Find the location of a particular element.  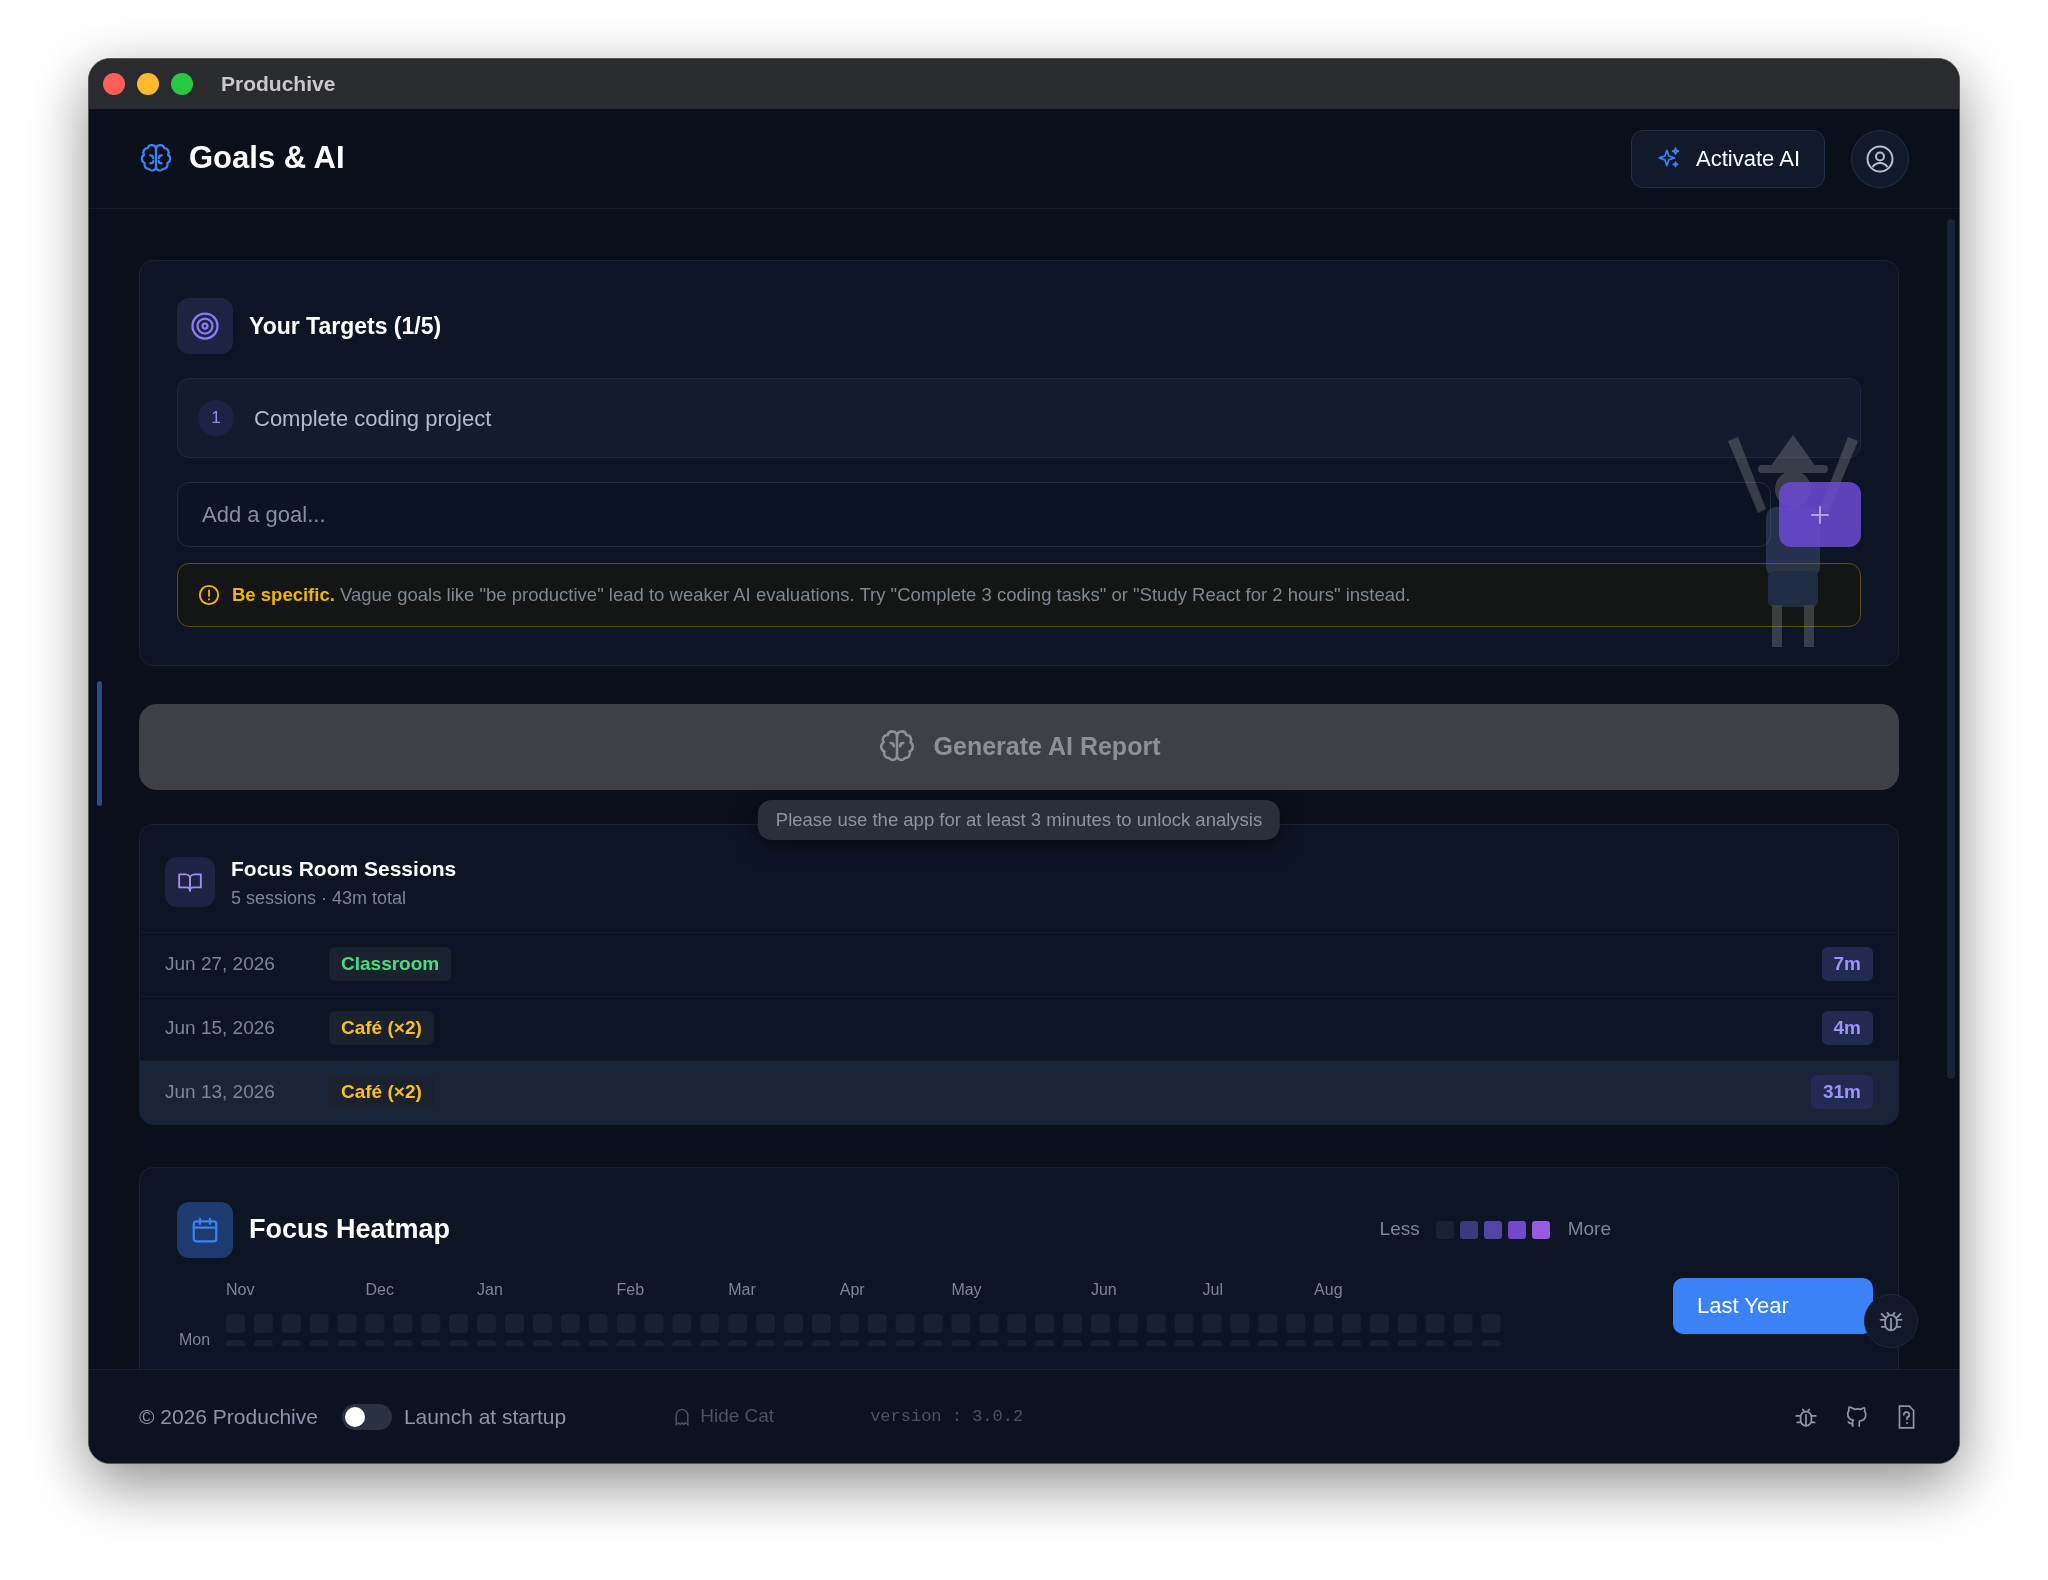

goal-item: 1 Complete coding project is located at coordinates (1019, 418).